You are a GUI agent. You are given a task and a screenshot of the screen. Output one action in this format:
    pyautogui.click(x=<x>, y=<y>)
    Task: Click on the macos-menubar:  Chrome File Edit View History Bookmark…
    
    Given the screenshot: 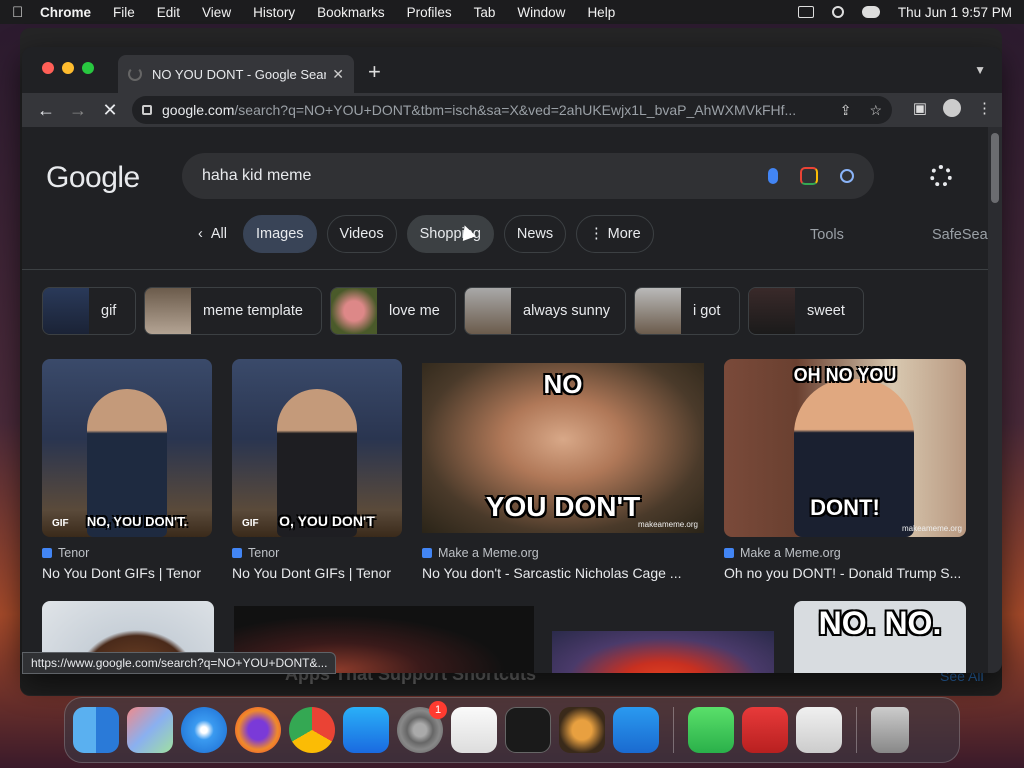 What is the action you would take?
    pyautogui.click(x=512, y=12)
    